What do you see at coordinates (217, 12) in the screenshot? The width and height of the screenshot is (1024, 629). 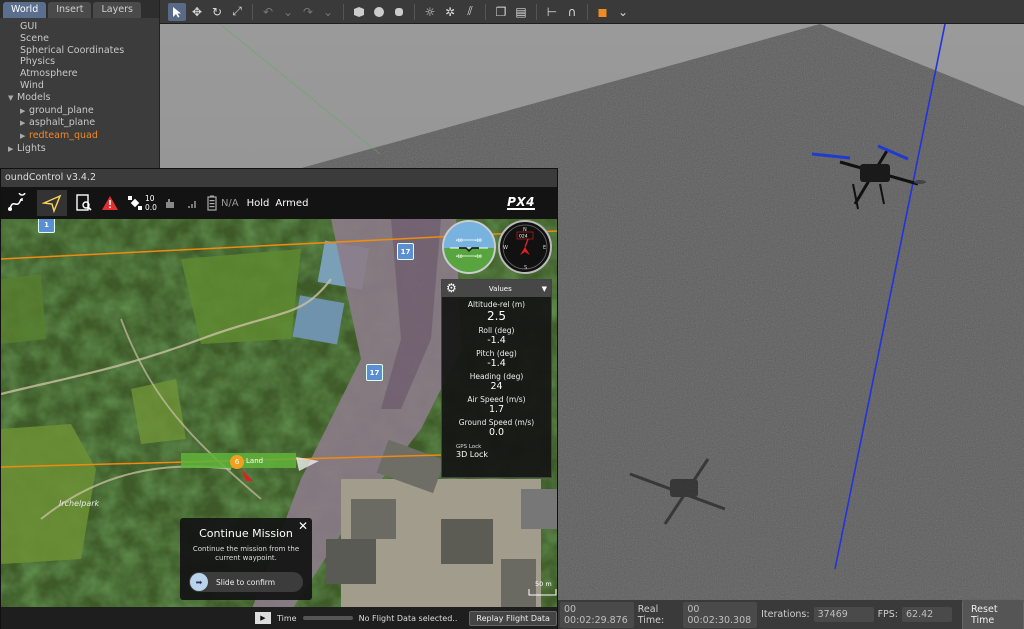 I see `rotate-mode-icon: ↻` at bounding box center [217, 12].